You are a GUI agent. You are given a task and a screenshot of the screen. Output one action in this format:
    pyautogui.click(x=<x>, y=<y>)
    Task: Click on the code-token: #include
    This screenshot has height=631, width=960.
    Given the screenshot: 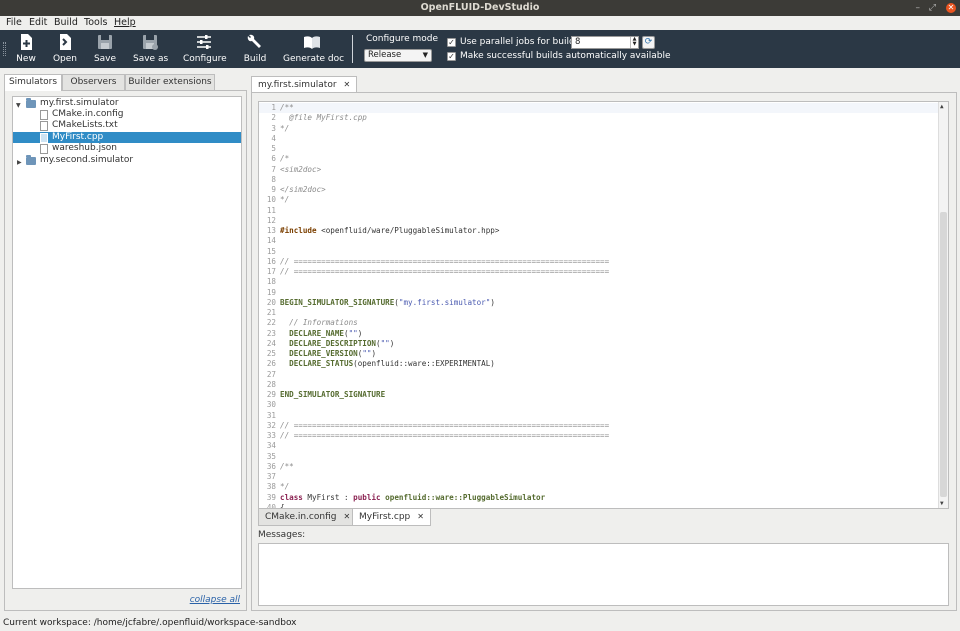 What is the action you would take?
    pyautogui.click(x=298, y=230)
    